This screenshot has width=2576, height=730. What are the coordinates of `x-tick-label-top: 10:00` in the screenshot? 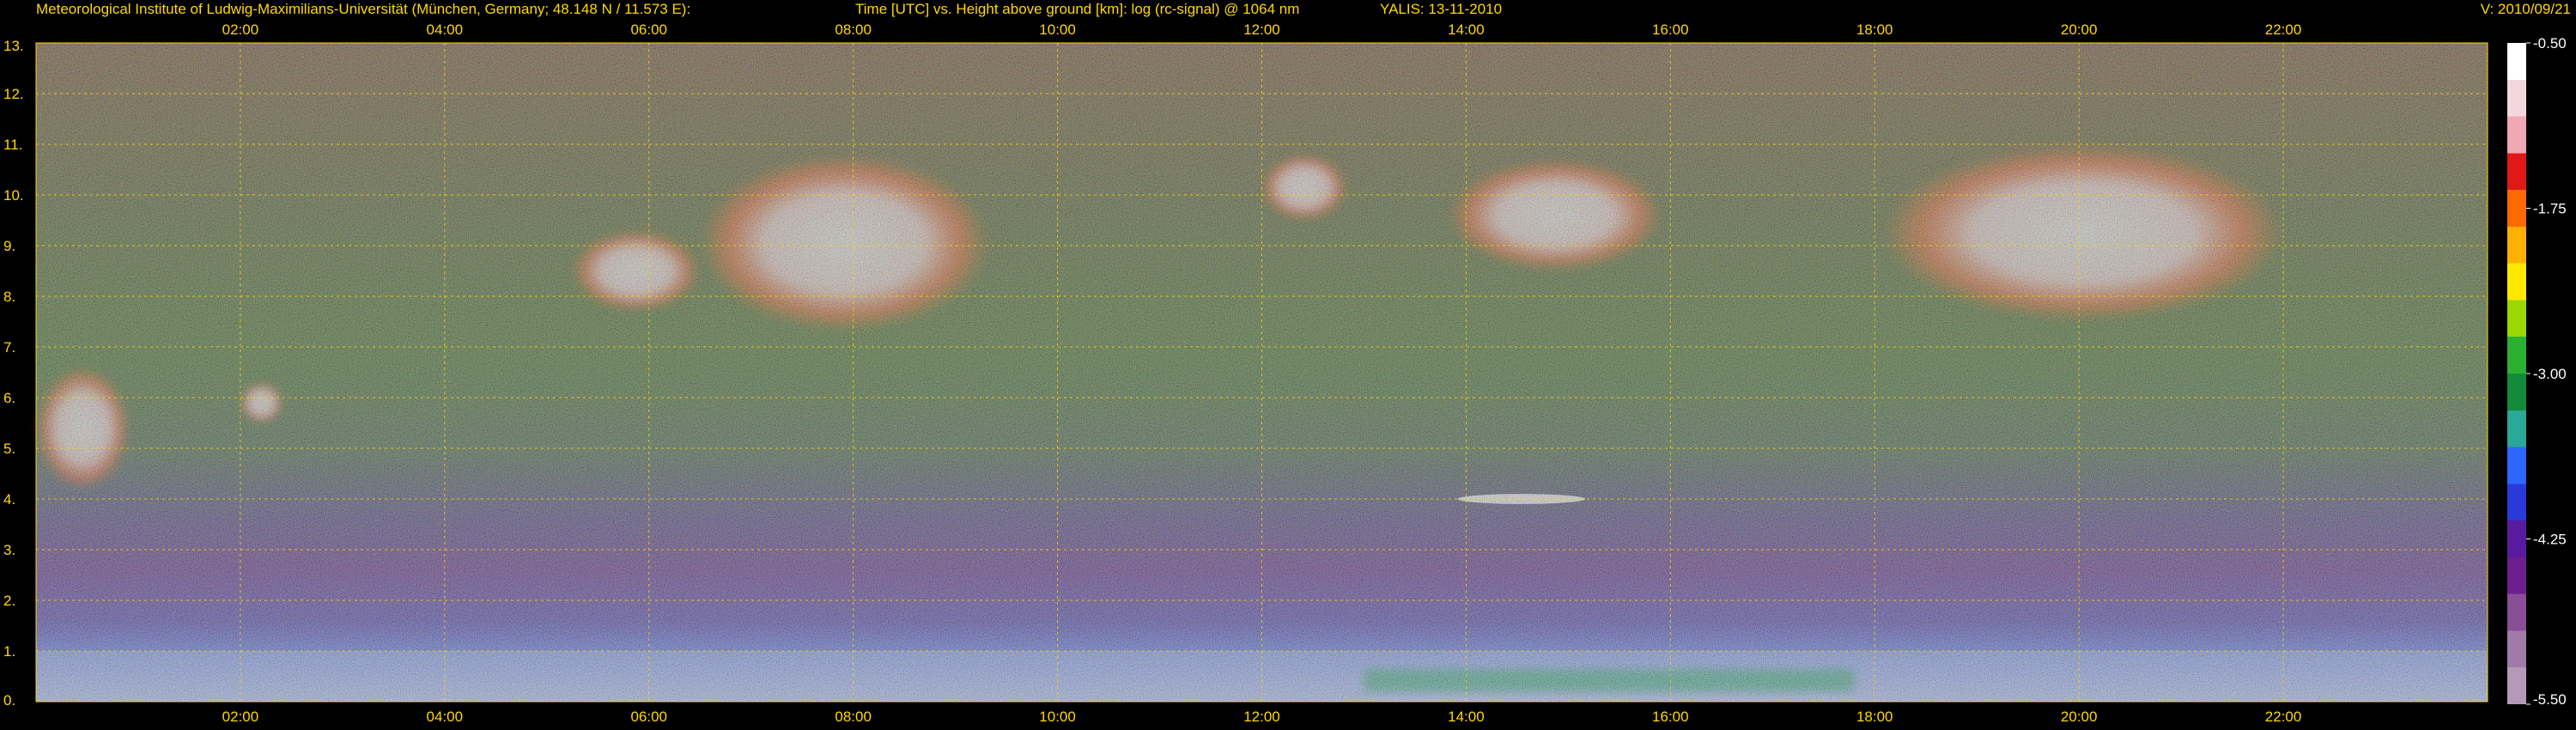 It's located at (1057, 29).